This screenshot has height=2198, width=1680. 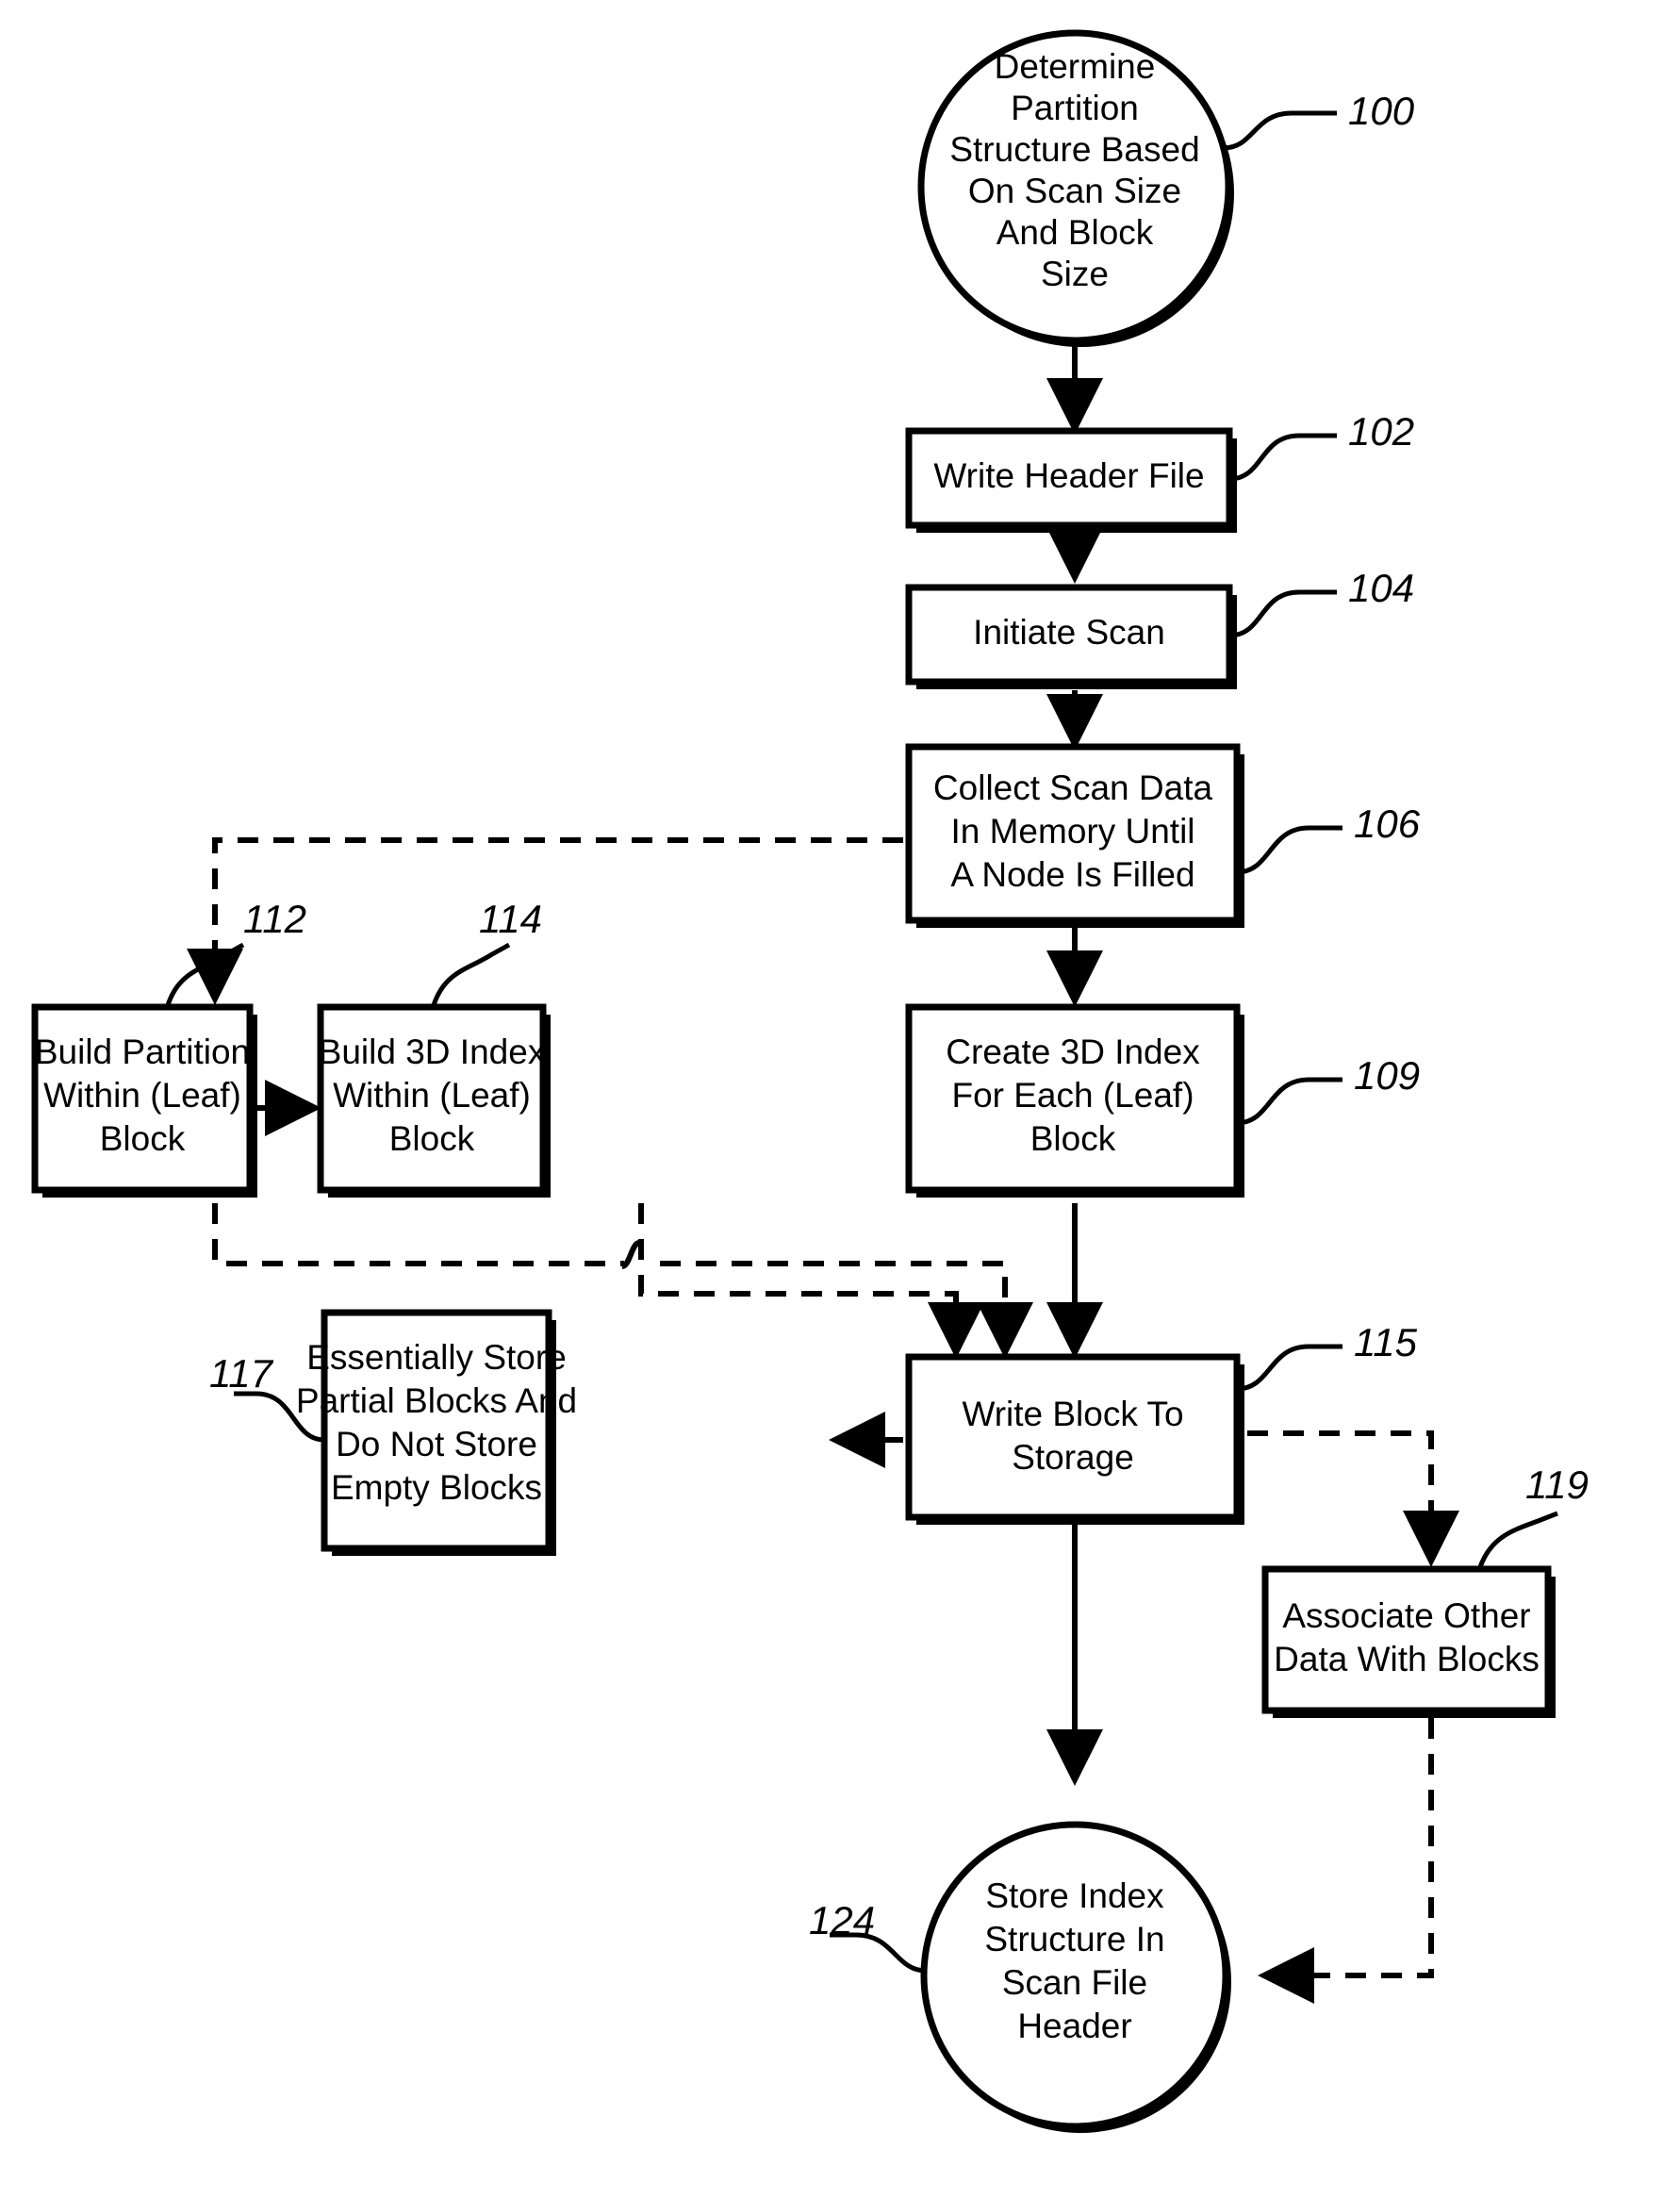 What do you see at coordinates (1327, 1356) in the screenshot?
I see `ref-label-115: 115` at bounding box center [1327, 1356].